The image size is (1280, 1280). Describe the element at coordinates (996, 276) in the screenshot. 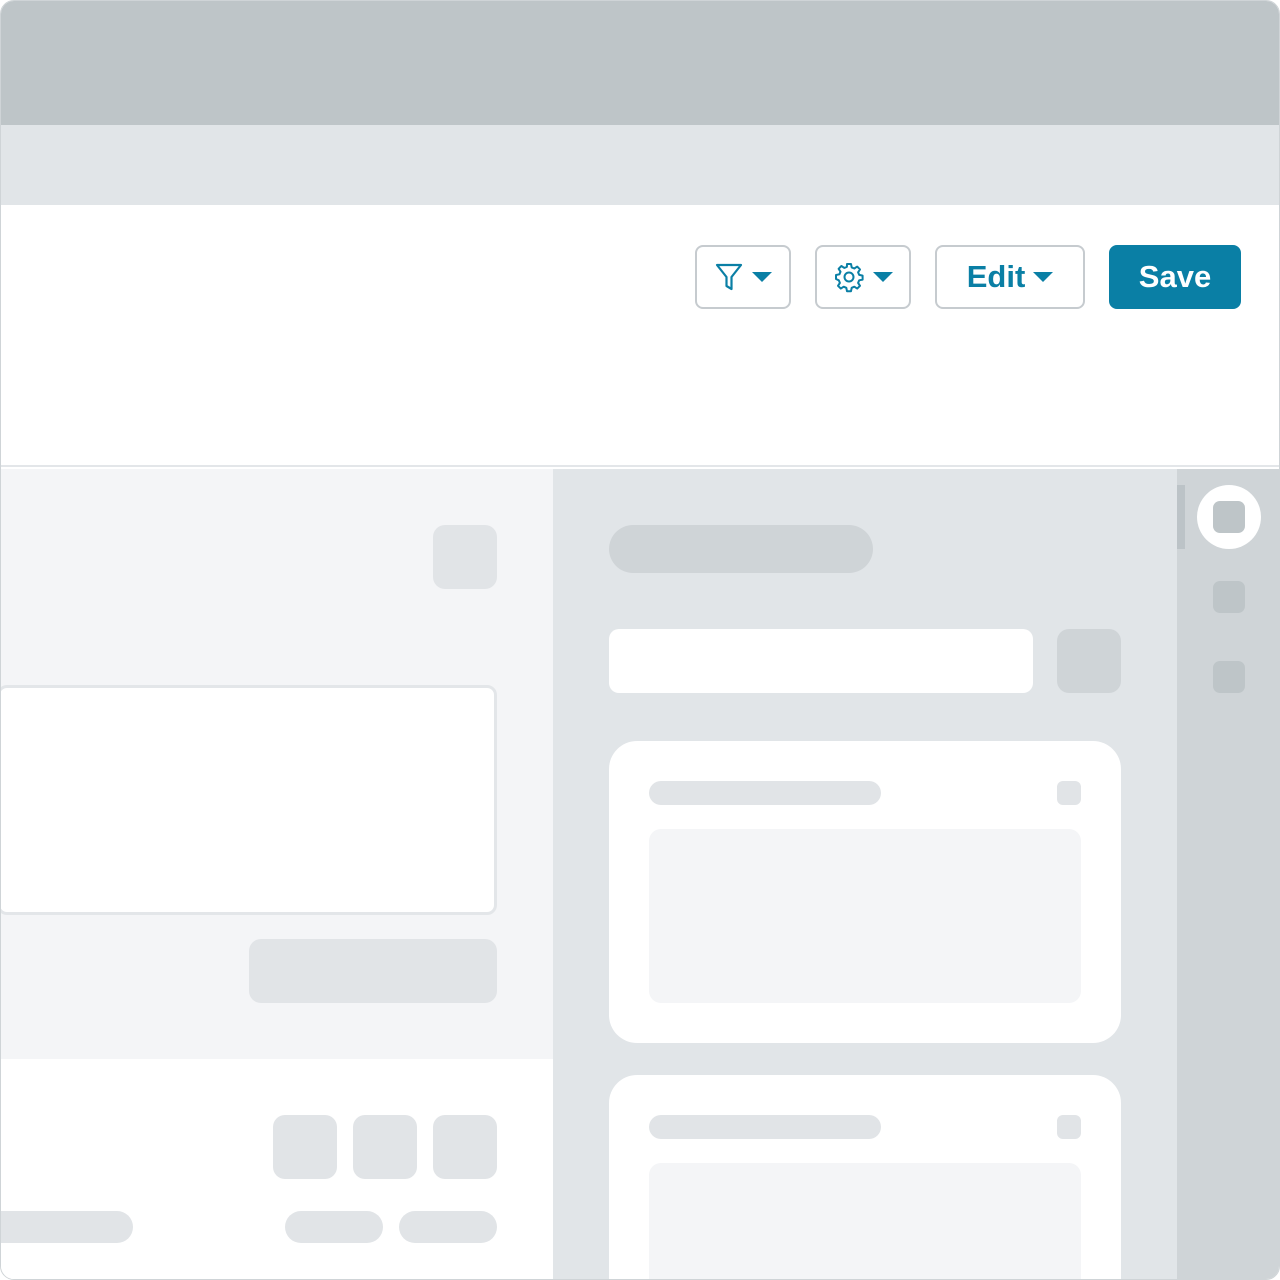

I see `edit-button-label: Edit` at that location.